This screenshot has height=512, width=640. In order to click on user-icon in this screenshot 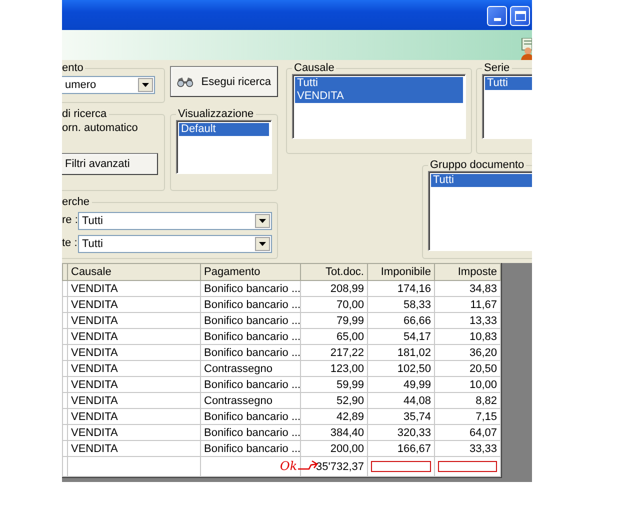, I will do `click(526, 49)`.